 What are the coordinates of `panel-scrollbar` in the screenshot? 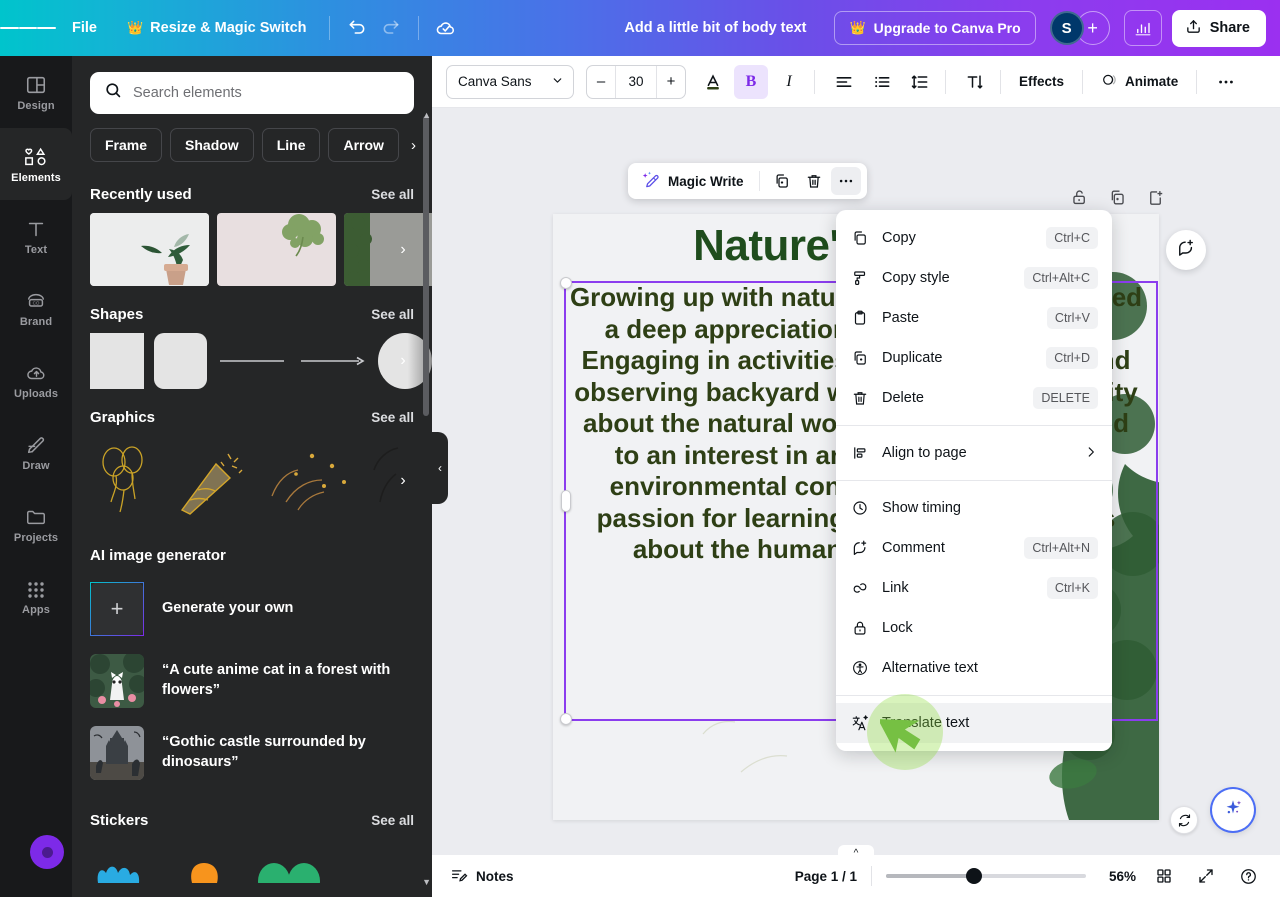 It's located at (426, 266).